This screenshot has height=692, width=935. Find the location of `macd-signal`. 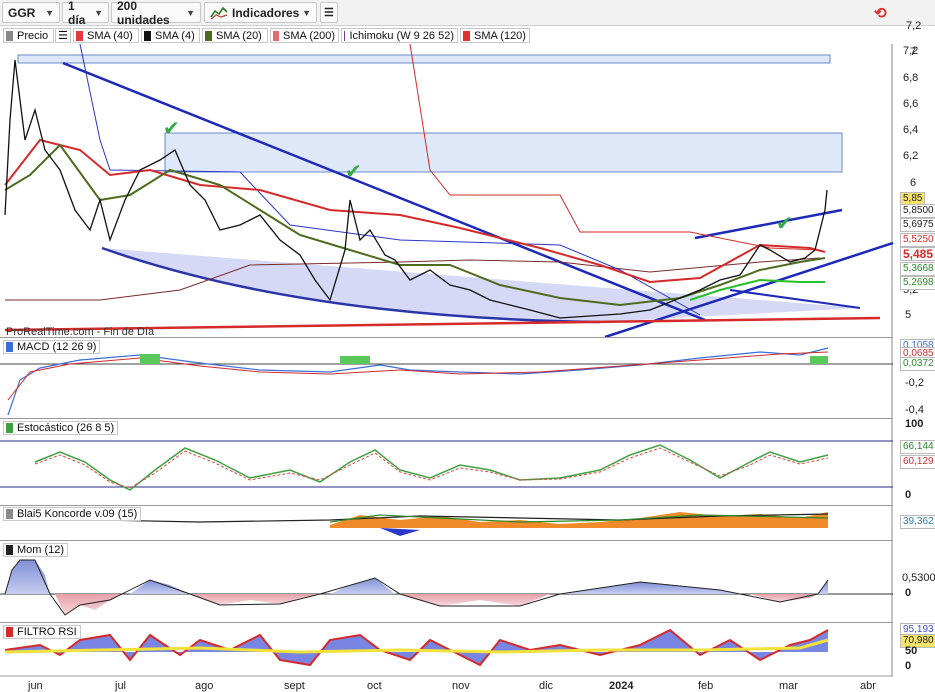

macd-signal is located at coordinates (418, 376).